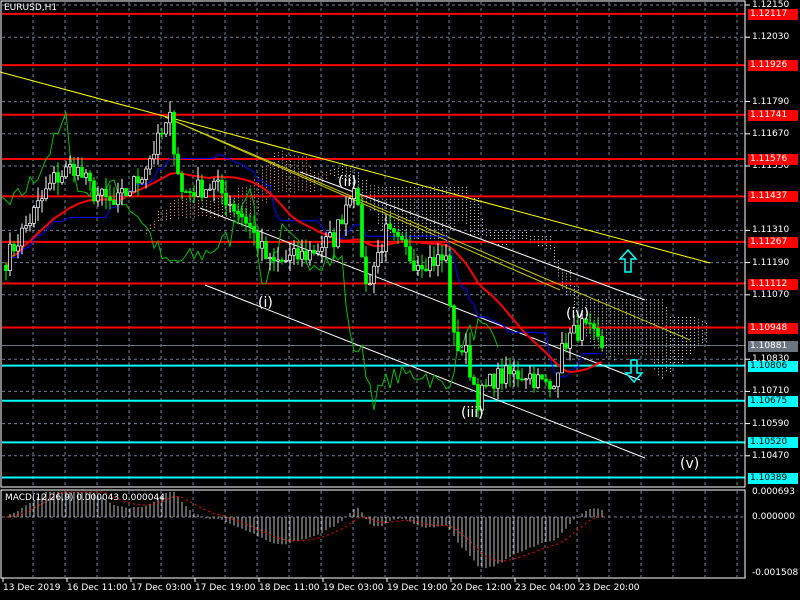 Image resolution: width=800 pixels, height=600 pixels. What do you see at coordinates (472, 413) in the screenshot?
I see `wave-label-iii: (iii)` at bounding box center [472, 413].